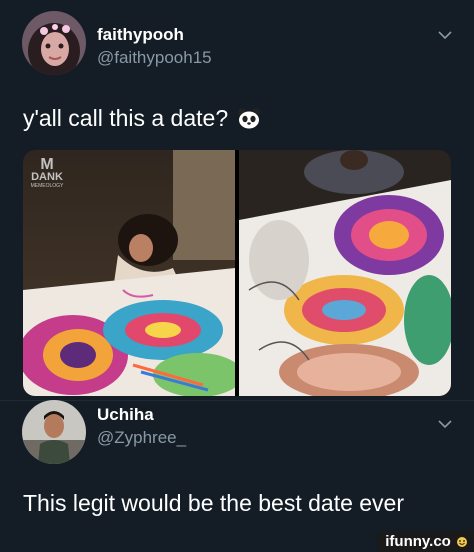 This screenshot has height=552, width=474. What do you see at coordinates (214, 503) in the screenshot?
I see `tweet-text: This legit would be the best date ever` at bounding box center [214, 503].